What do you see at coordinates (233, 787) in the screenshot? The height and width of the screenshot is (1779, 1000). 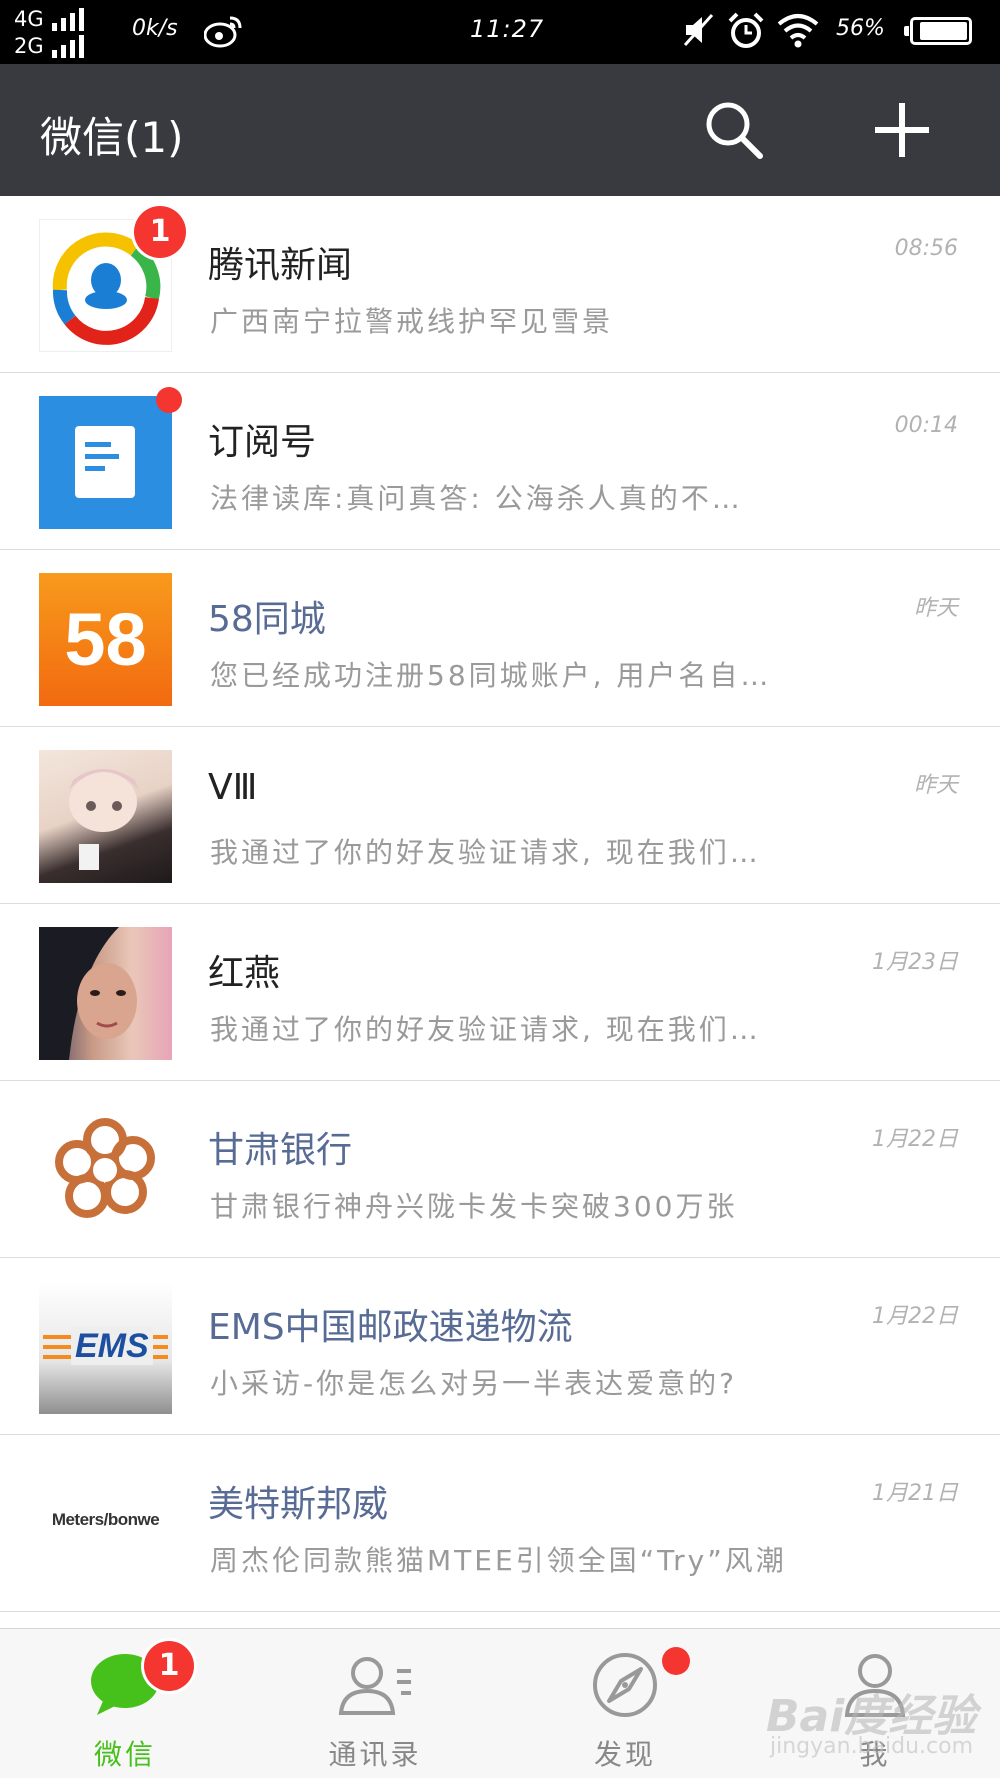 I see `chat-name: VⅢ` at bounding box center [233, 787].